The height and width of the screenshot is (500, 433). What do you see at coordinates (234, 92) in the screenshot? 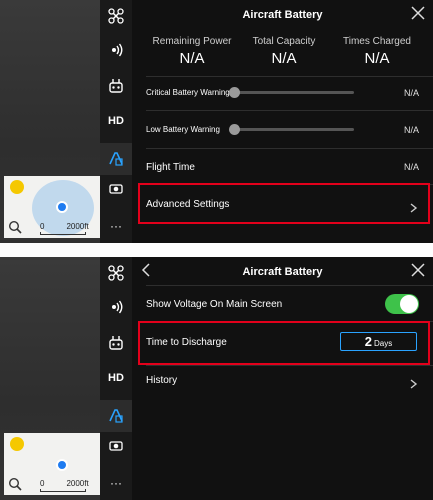
I see `critical-warning-slider-knob` at bounding box center [234, 92].